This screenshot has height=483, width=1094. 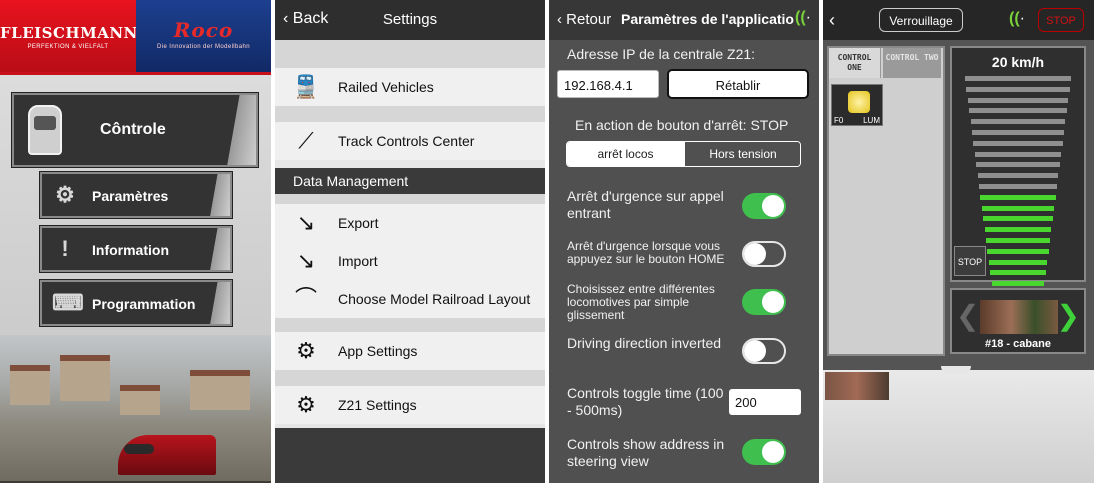 I want to click on show-address-label: Controls show address in steering view, so click(x=646, y=452).